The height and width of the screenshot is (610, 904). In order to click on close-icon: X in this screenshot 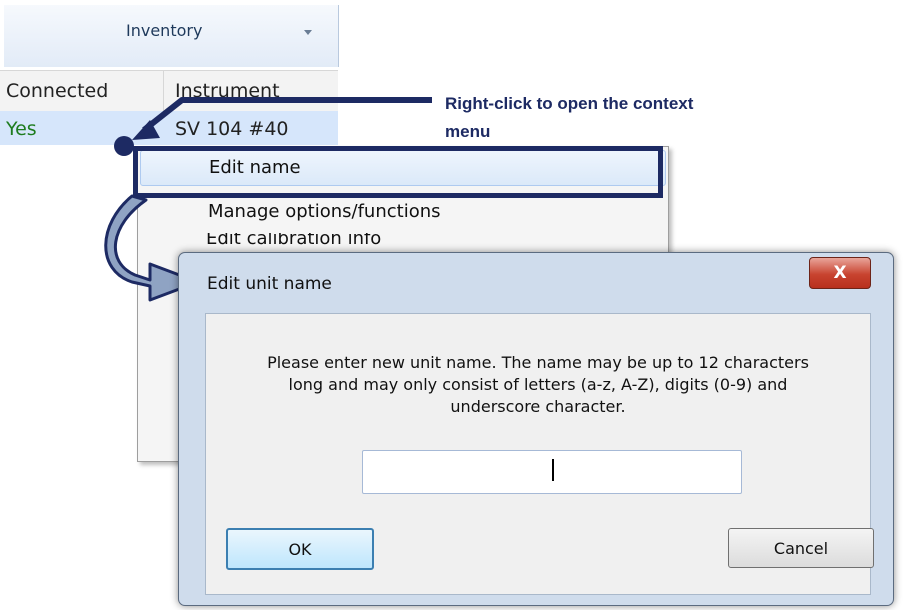, I will do `click(840, 273)`.